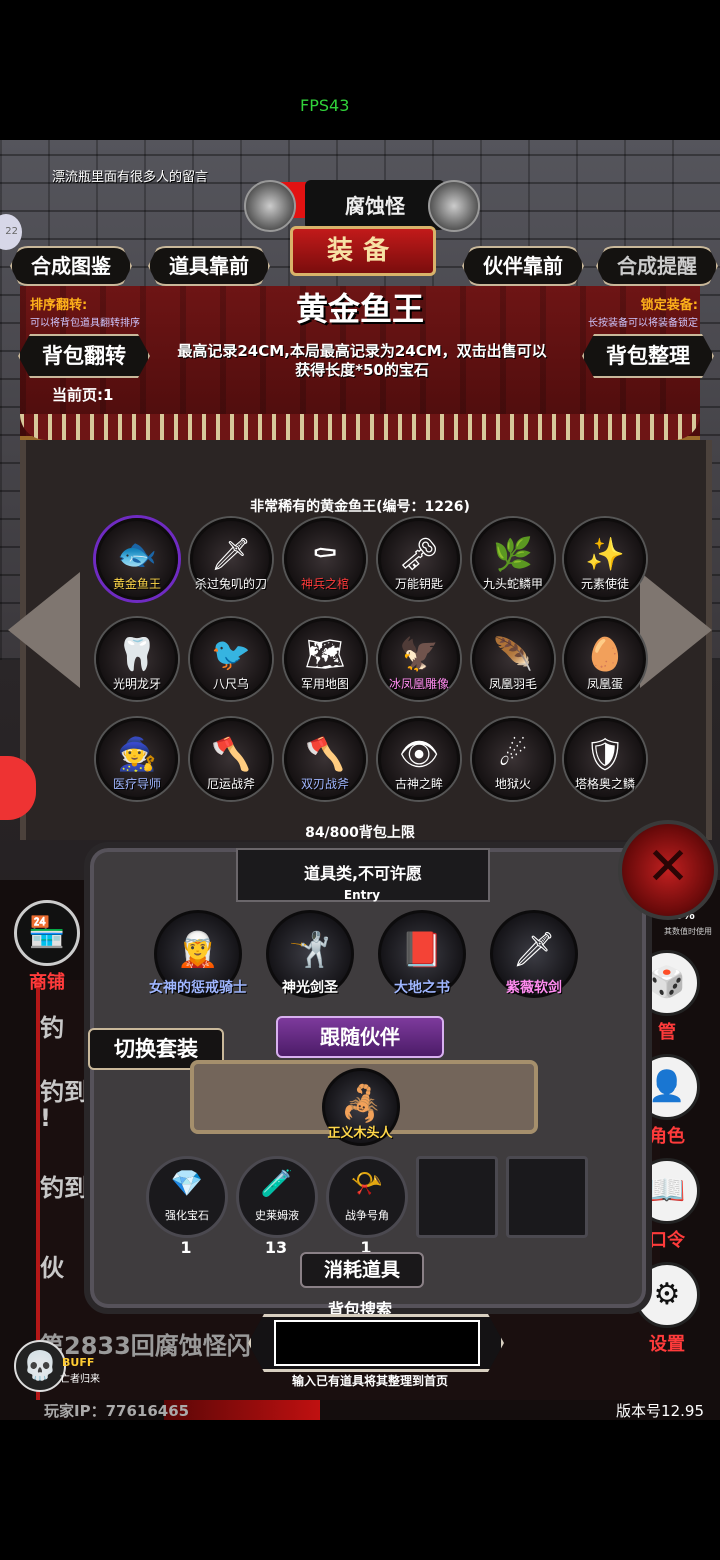  I want to click on inventory-slot: 🛡 塔格奥之鳞, so click(605, 759).